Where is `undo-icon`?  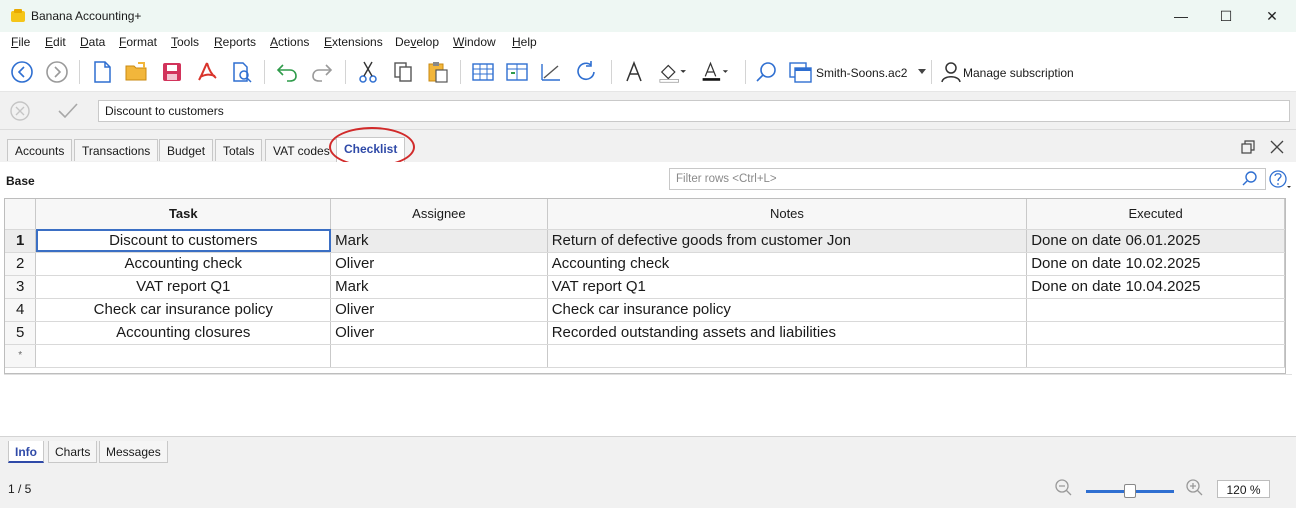 undo-icon is located at coordinates (287, 72).